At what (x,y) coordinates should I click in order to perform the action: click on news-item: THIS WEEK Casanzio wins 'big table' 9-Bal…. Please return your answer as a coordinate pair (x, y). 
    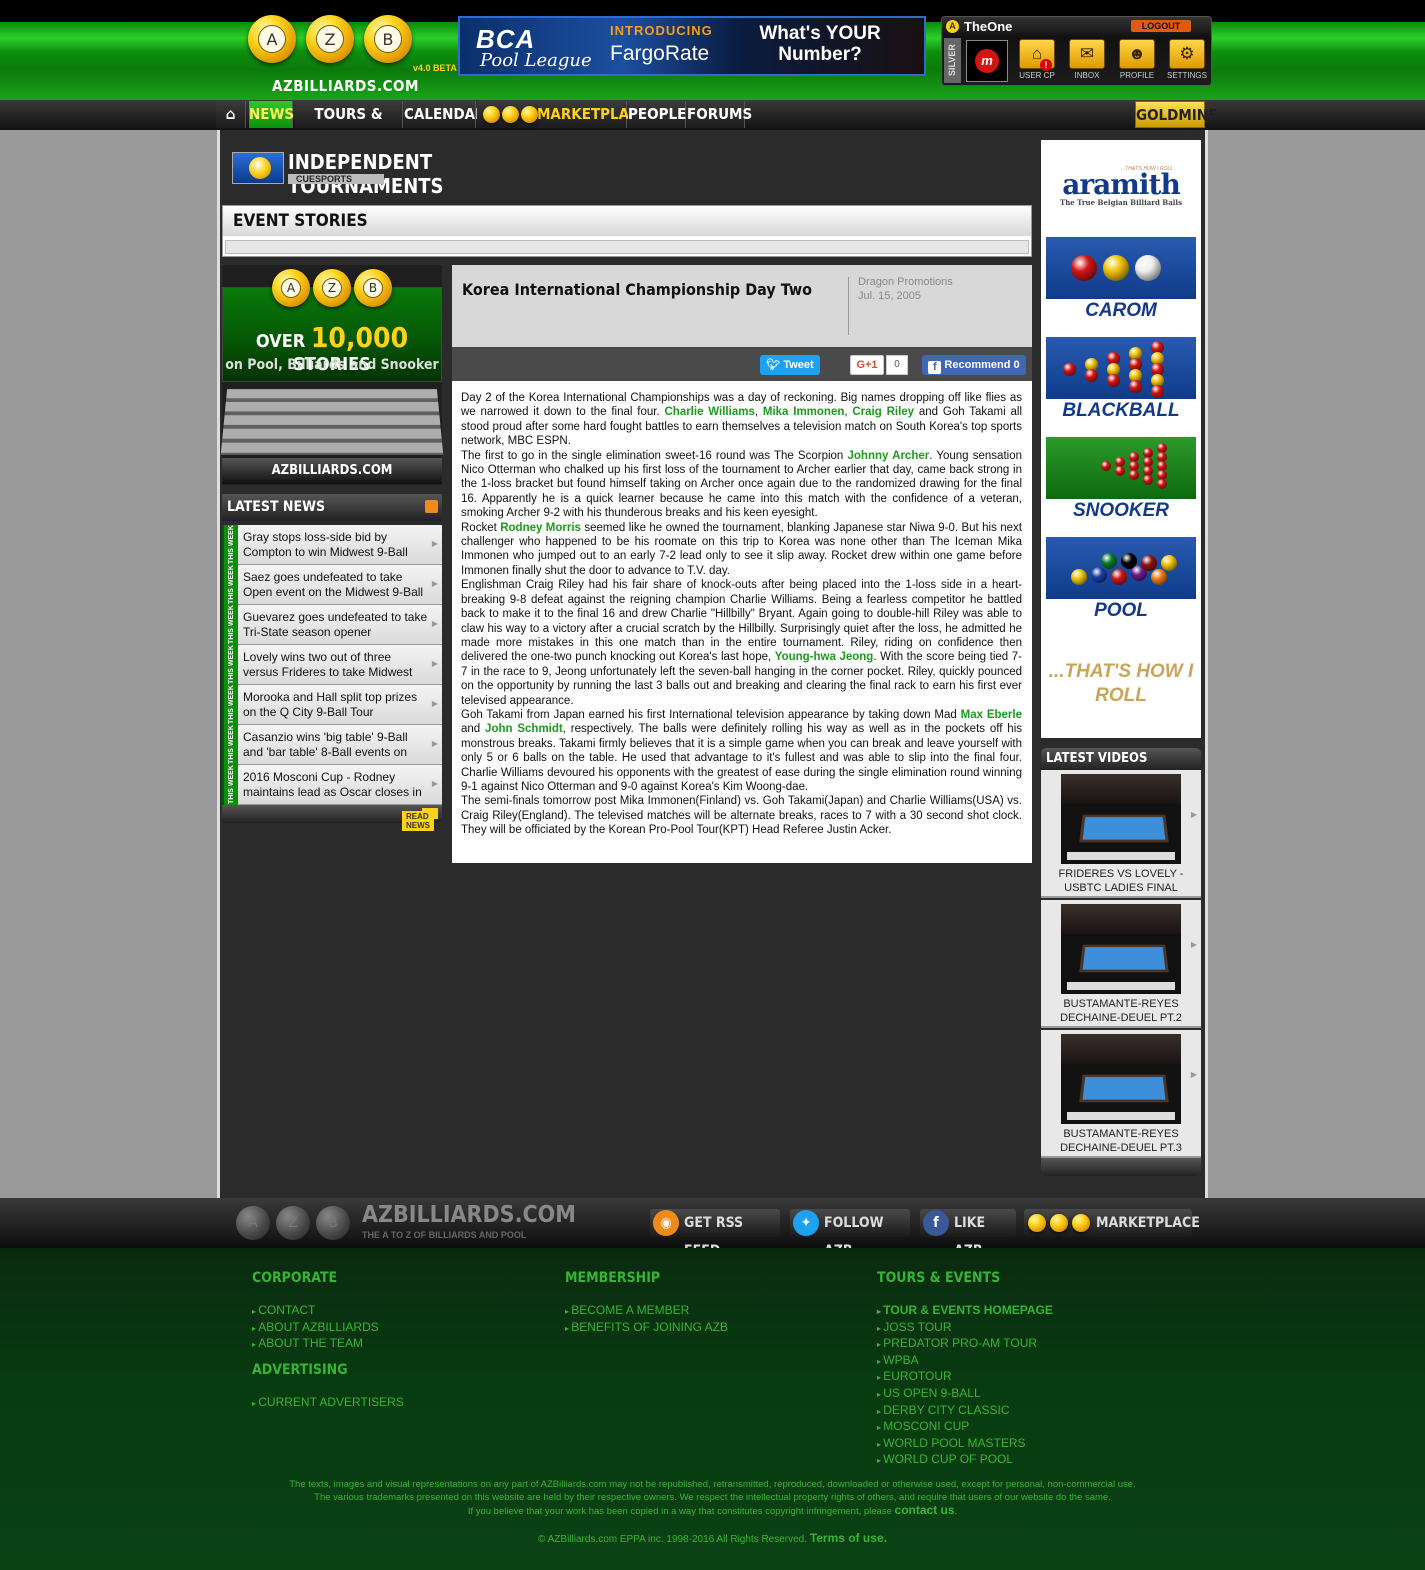
    Looking at the image, I should click on (332, 745).